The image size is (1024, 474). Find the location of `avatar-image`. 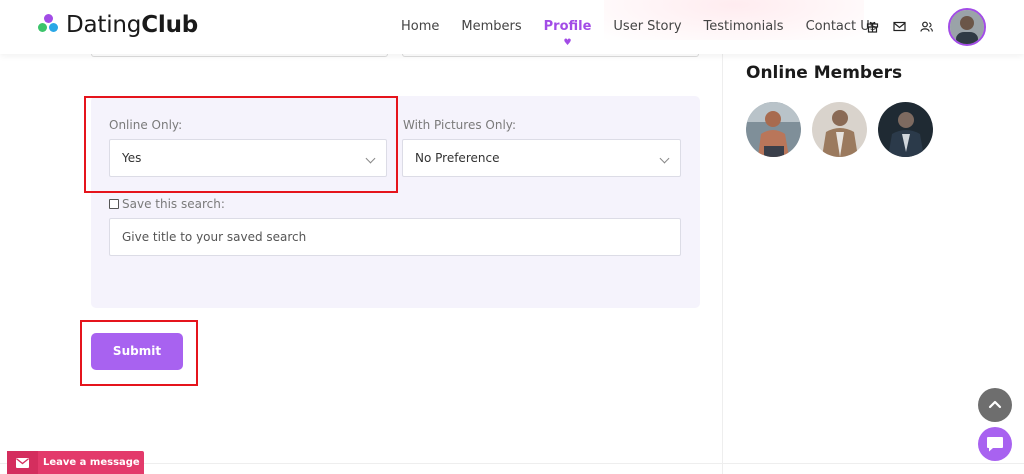

avatar-image is located at coordinates (967, 27).